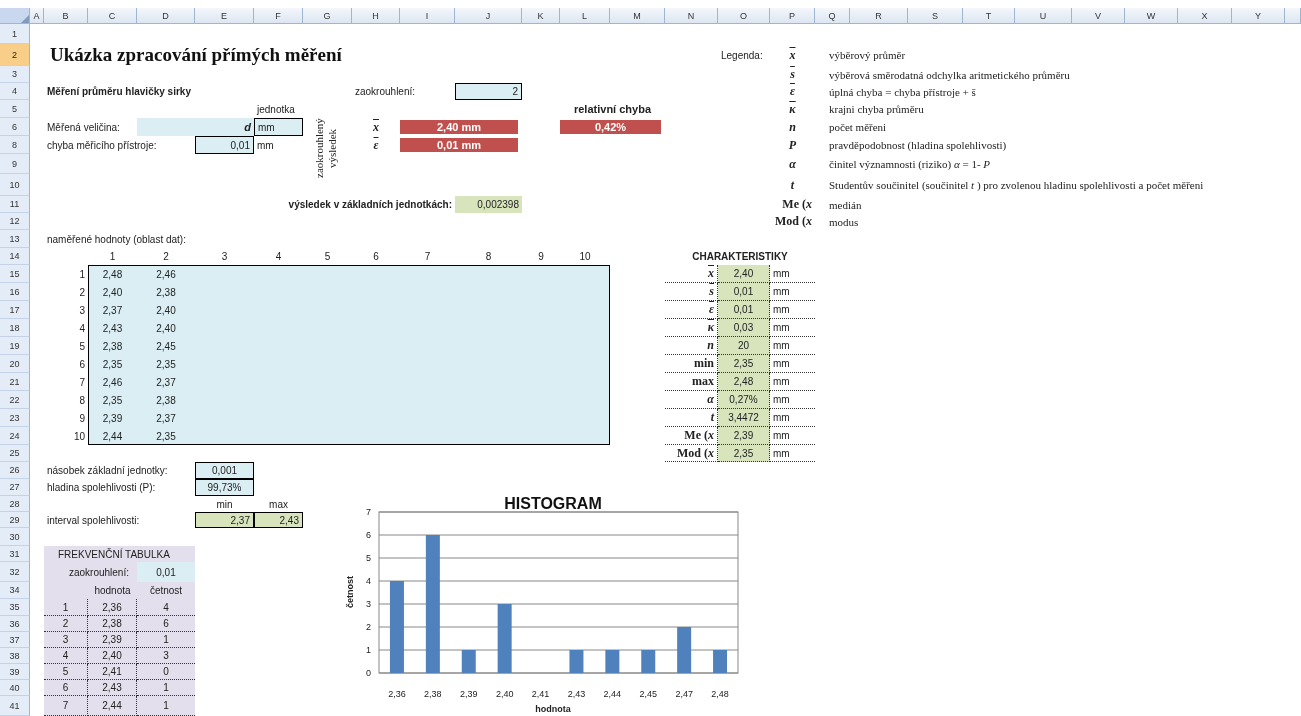 This screenshot has height=716, width=1301. I want to click on data-cell: 2,48, so click(112, 274).